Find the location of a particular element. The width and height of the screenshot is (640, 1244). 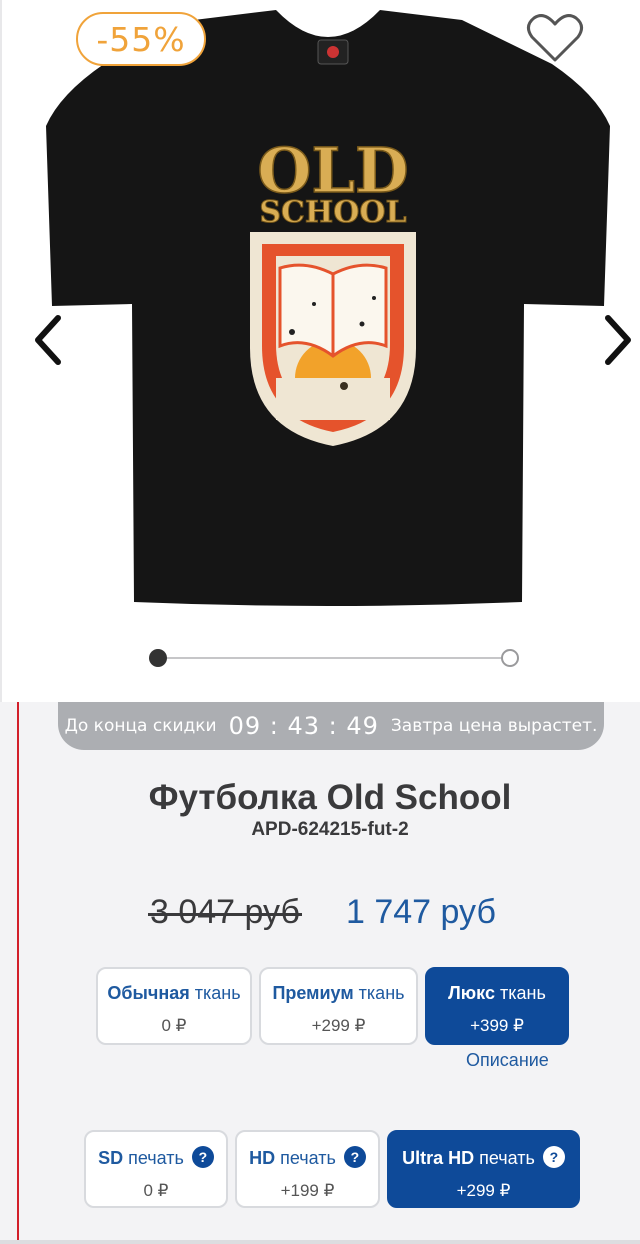

fabric-price: 0 ₽ is located at coordinates (174, 1025).